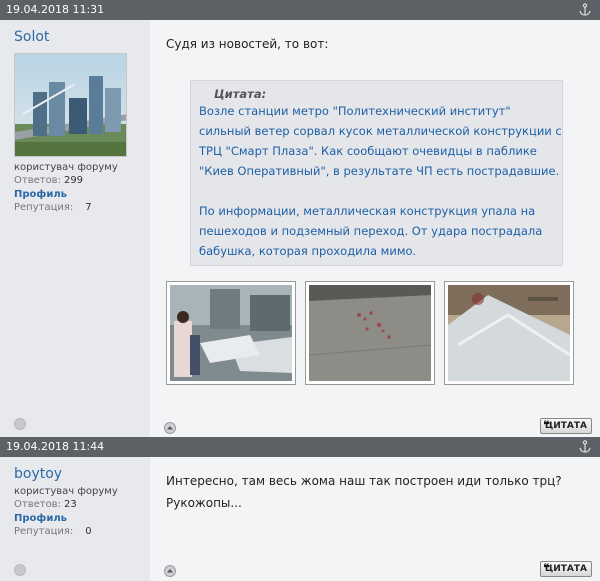  Describe the element at coordinates (88, 531) in the screenshot. I see `rep-value: 0` at that location.